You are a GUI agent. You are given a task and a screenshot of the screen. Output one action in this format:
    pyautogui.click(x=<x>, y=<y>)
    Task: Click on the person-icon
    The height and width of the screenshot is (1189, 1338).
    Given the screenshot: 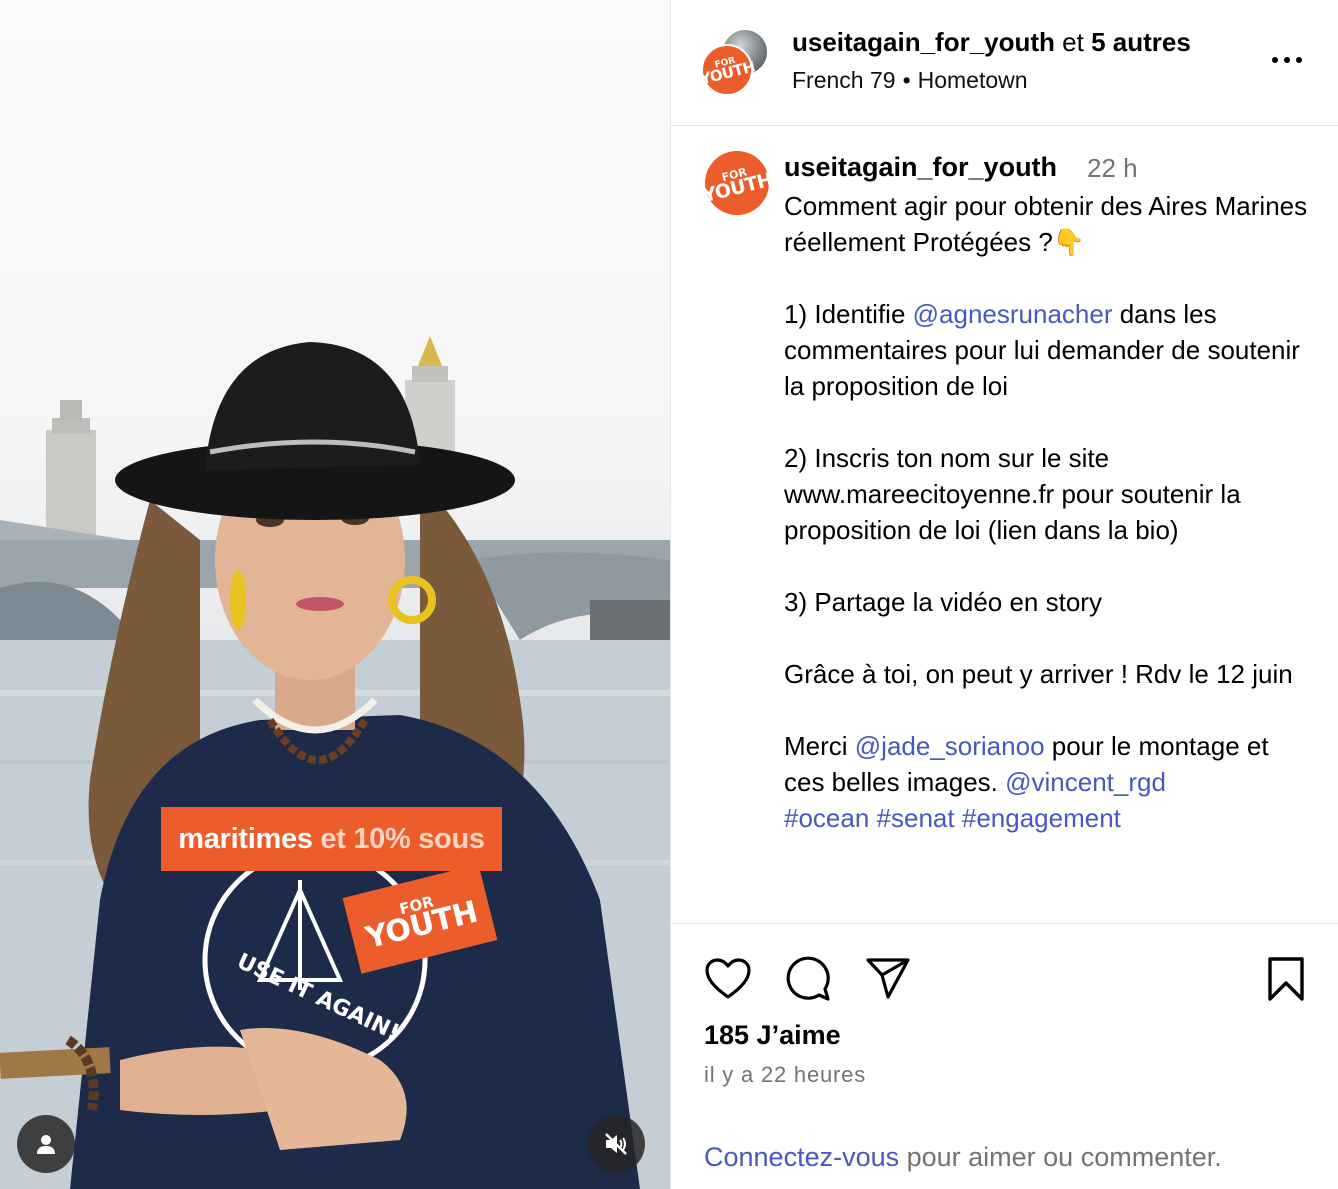 What is the action you would take?
    pyautogui.click(x=46, y=1144)
    